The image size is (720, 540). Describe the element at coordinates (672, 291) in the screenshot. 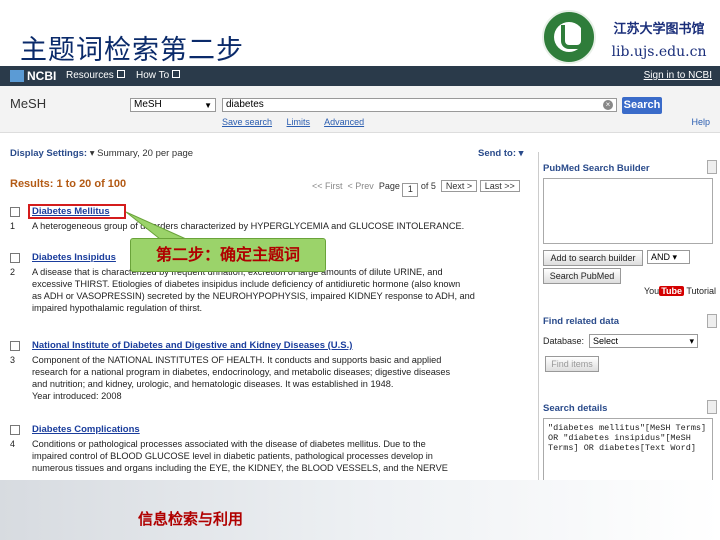

I see `youtube-icon: Tube` at that location.